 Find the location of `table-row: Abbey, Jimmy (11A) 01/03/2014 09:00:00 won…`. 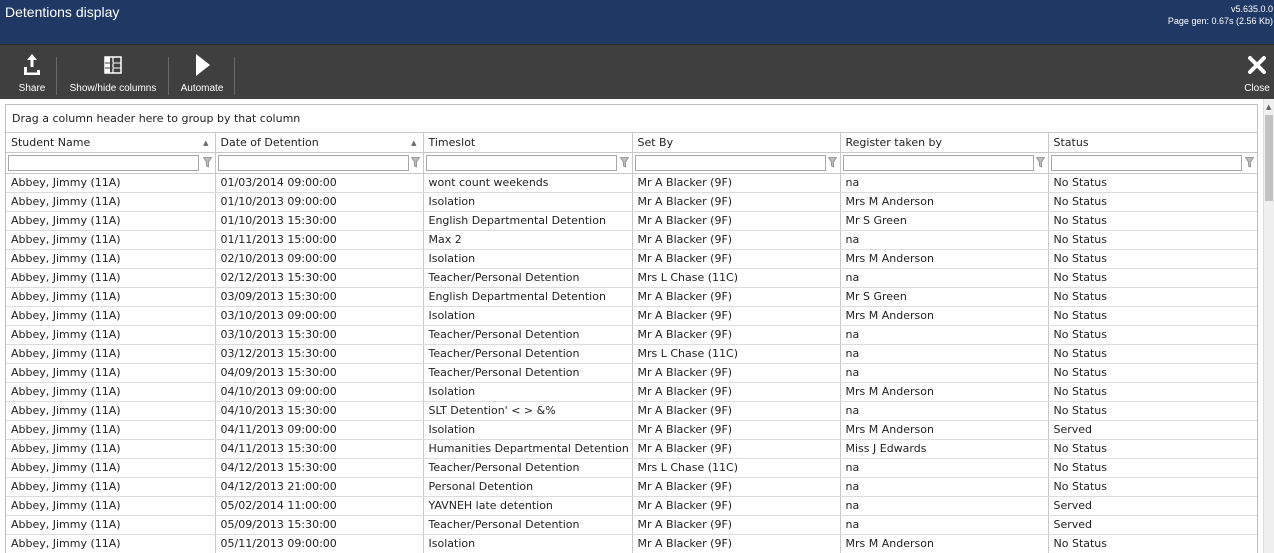

table-row: Abbey, Jimmy (11A) 01/03/2014 09:00:00 won… is located at coordinates (631, 183).